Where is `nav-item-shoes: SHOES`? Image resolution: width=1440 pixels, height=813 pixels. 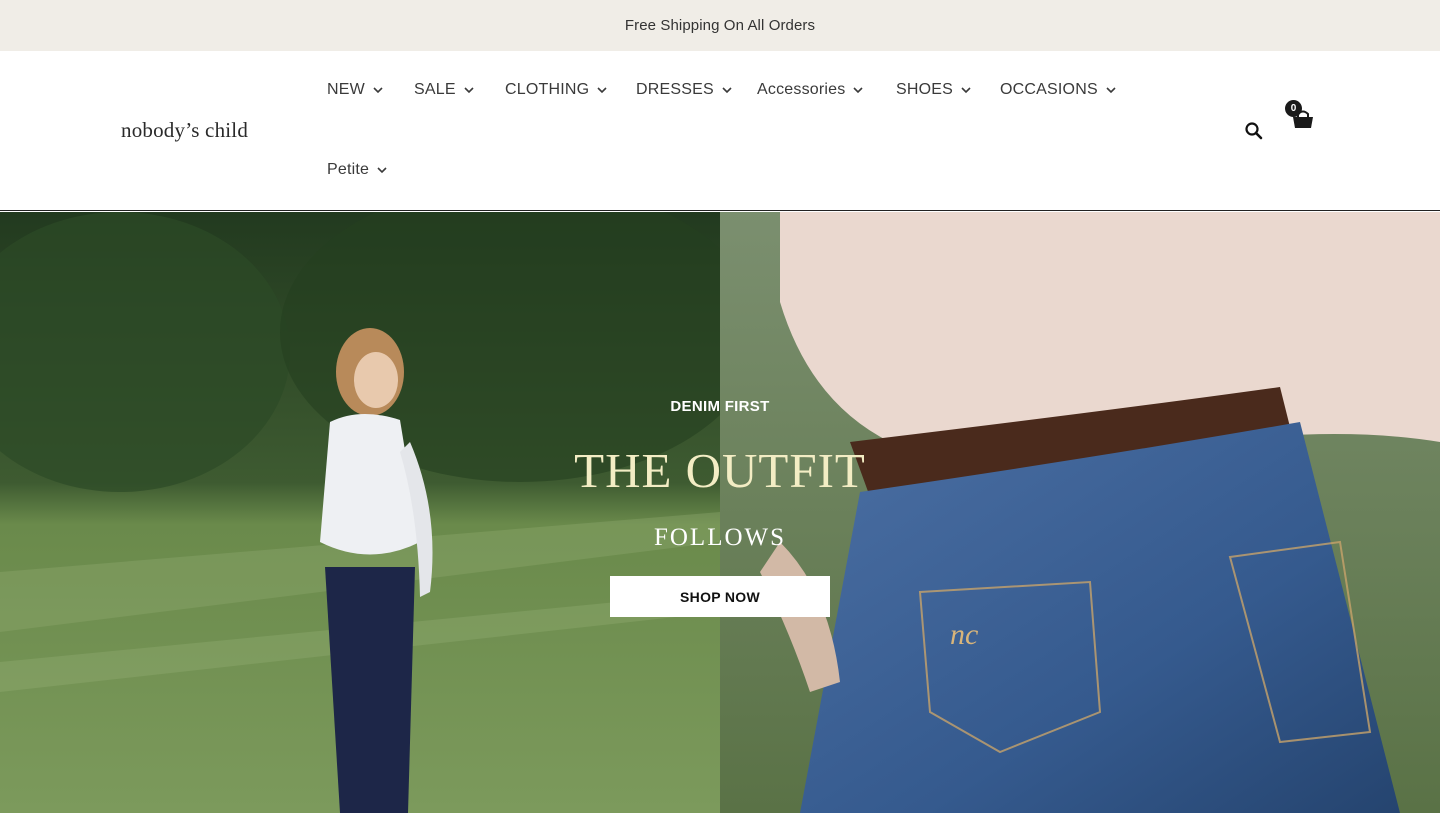
nav-item-shoes: SHOES is located at coordinates (934, 90).